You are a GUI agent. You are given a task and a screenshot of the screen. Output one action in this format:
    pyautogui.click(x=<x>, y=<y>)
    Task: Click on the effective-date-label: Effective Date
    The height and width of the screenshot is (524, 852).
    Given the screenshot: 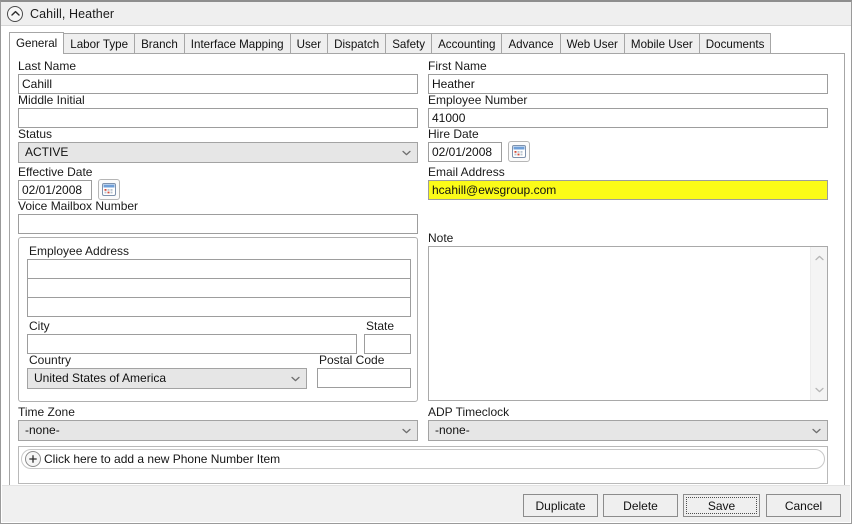 What is the action you would take?
    pyautogui.click(x=55, y=172)
    